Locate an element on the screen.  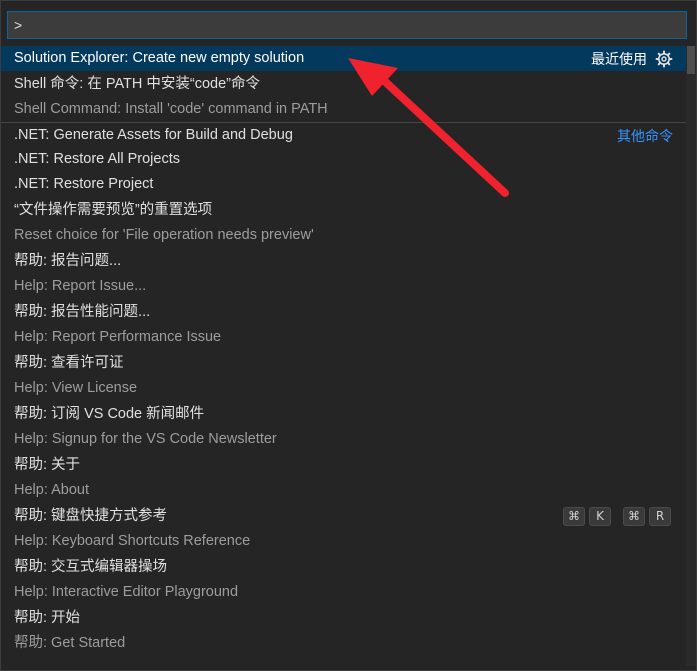
other-commands-badge: 其他命令 is located at coordinates (645, 135).